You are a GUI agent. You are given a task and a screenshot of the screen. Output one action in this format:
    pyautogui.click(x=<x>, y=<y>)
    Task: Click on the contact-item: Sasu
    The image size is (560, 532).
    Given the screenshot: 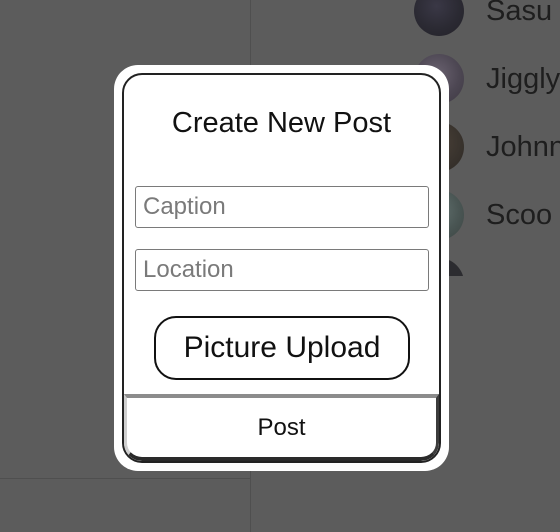 What is the action you would take?
    pyautogui.click(x=487, y=18)
    